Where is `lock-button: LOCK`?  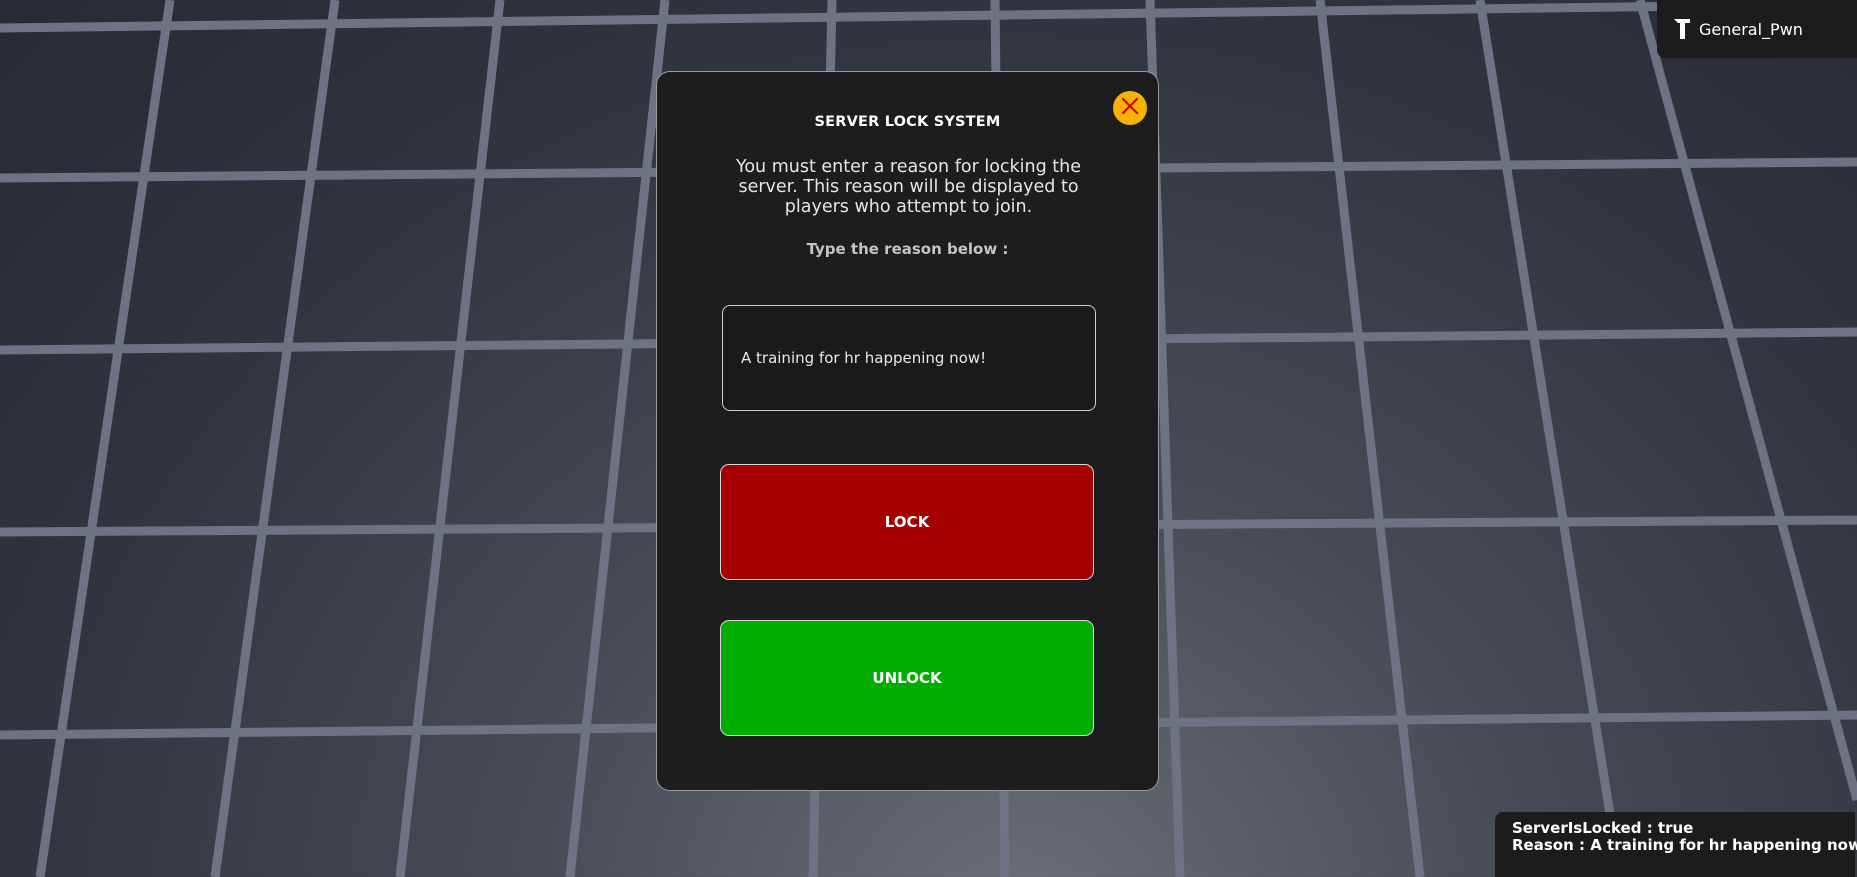 lock-button: LOCK is located at coordinates (907, 522).